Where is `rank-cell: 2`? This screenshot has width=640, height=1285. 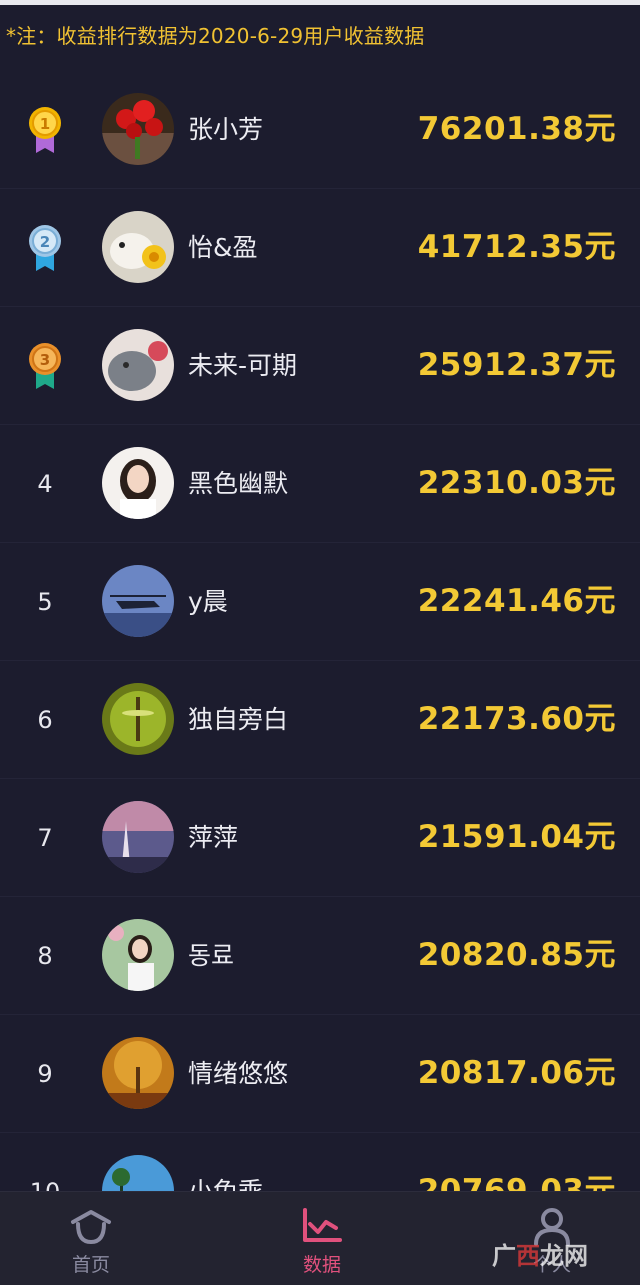 rank-cell: 2 is located at coordinates (45, 247).